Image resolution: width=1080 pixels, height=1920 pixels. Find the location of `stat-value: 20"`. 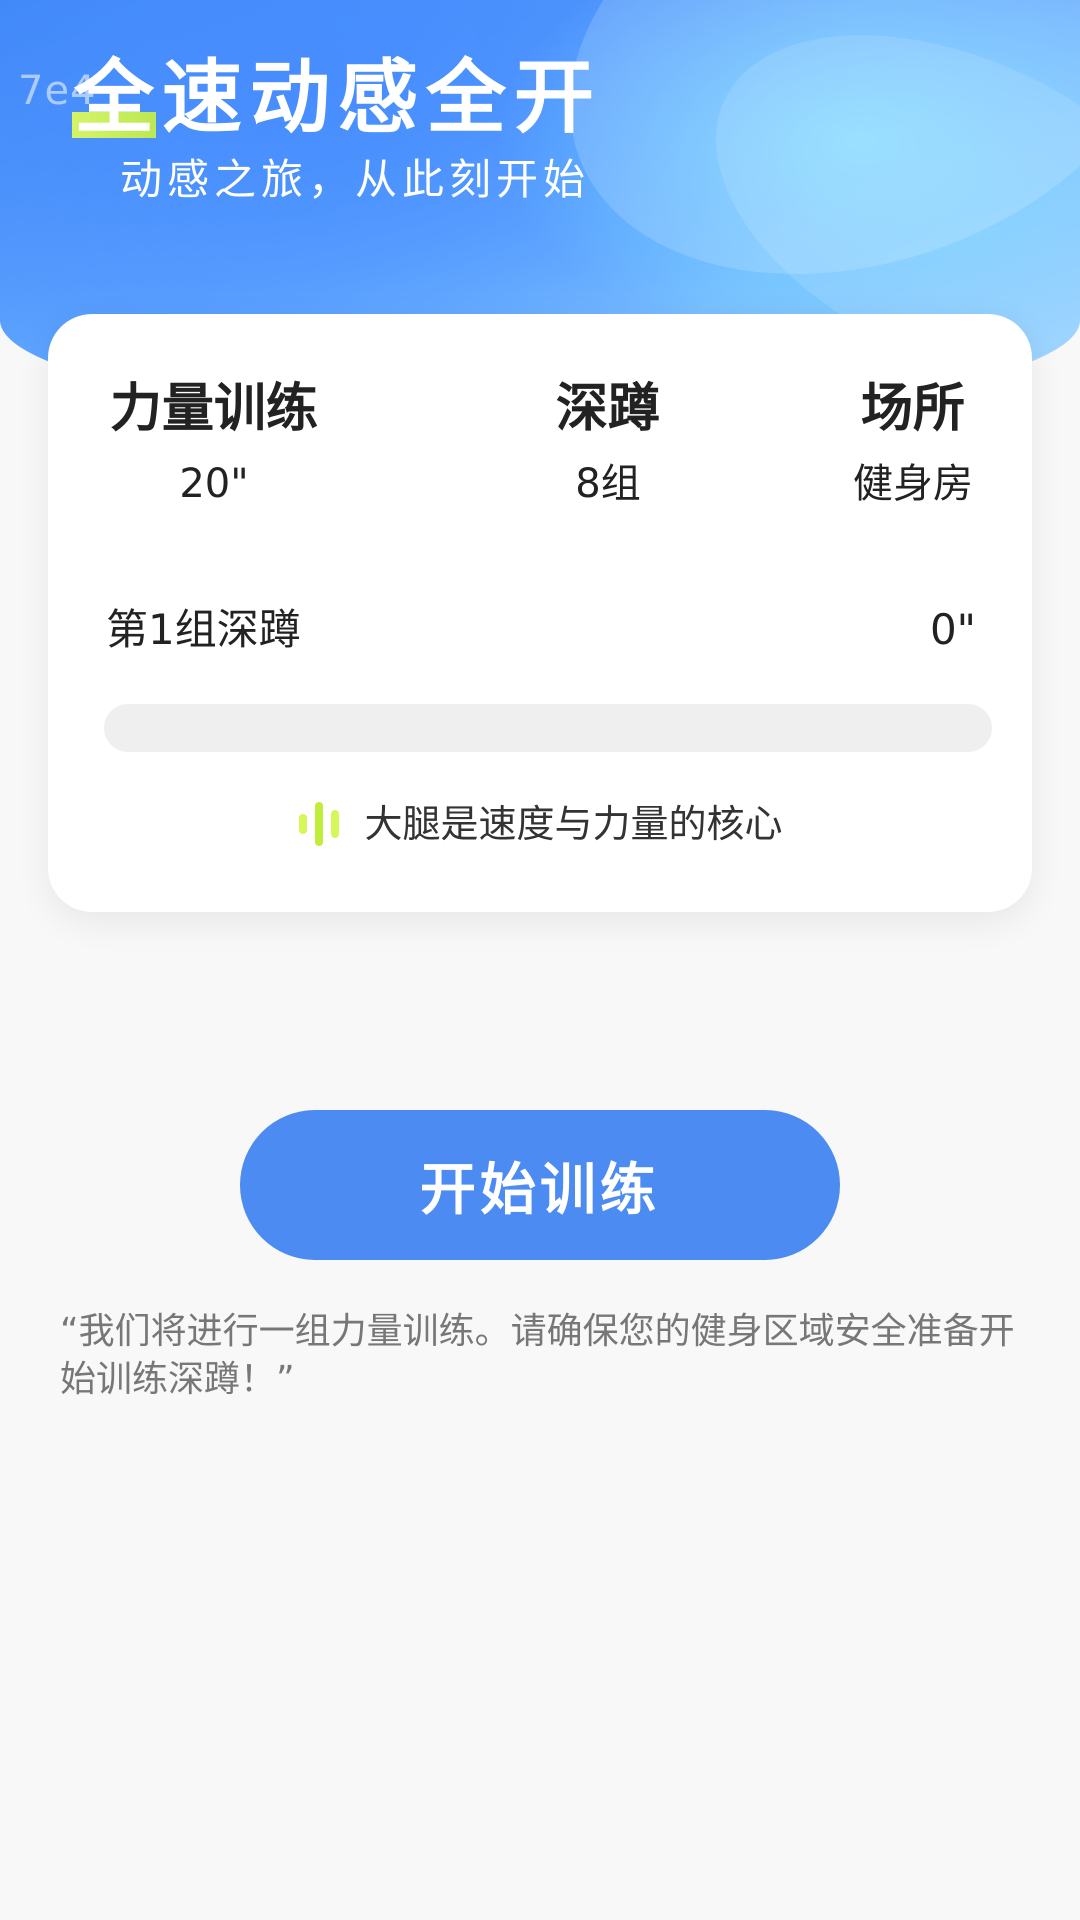

stat-value: 20" is located at coordinates (214, 484).